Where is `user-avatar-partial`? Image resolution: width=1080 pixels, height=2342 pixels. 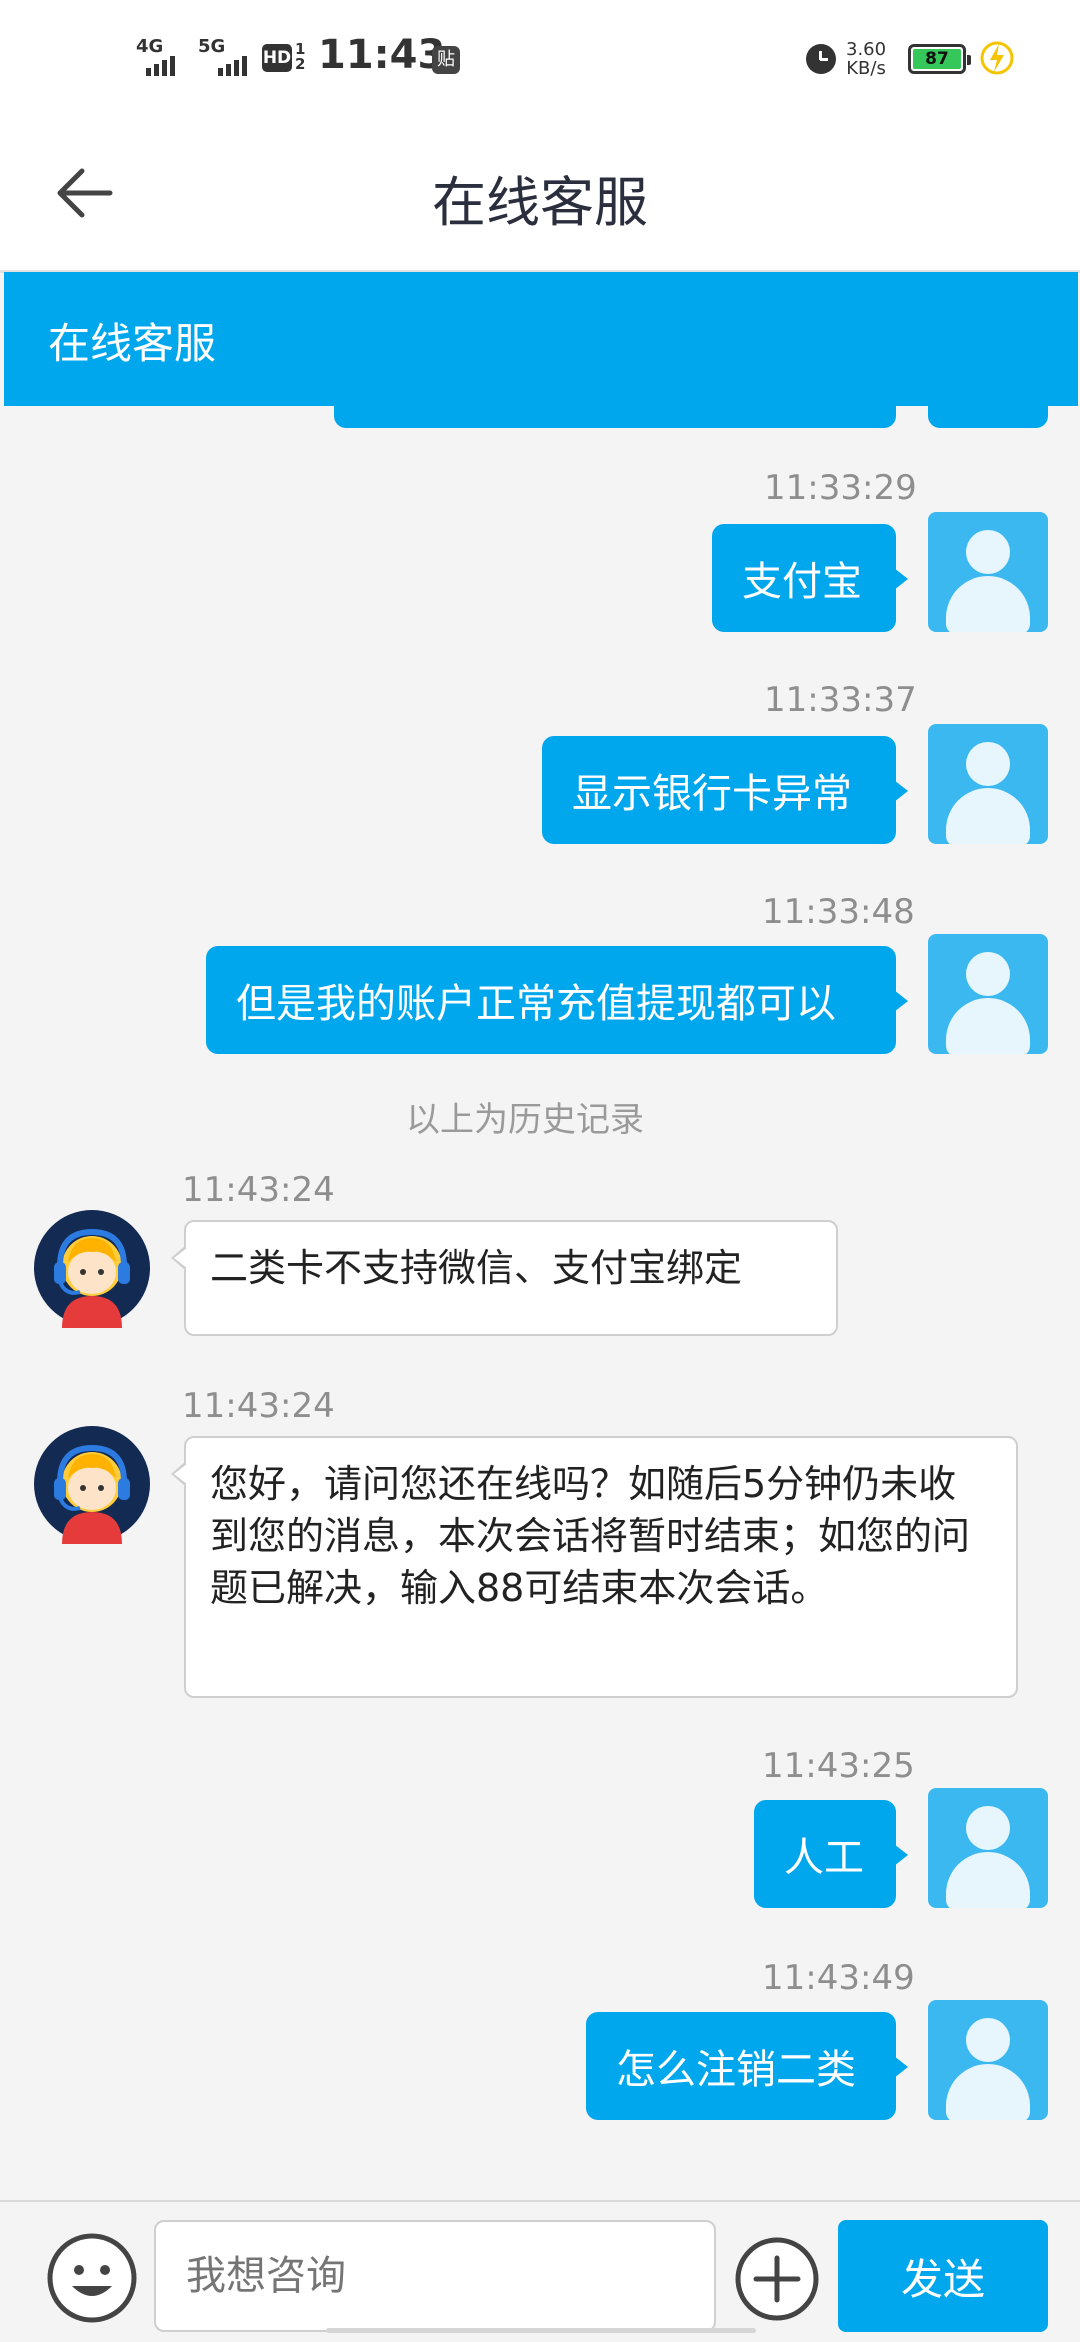
user-avatar-partial is located at coordinates (988, 417).